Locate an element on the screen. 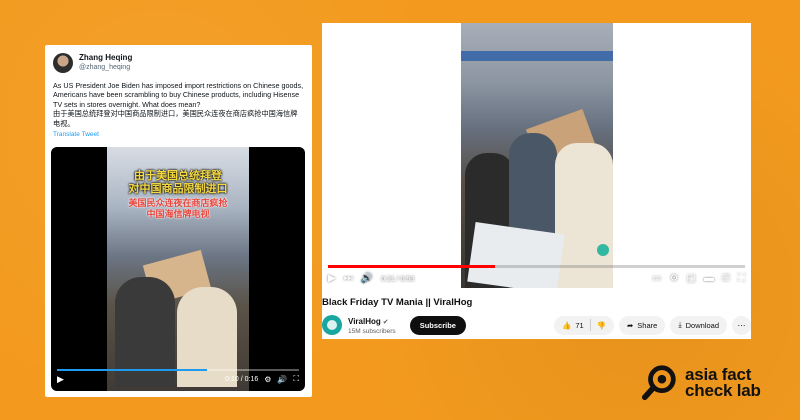 This screenshot has width=800, height=420. tweet-header: Zhang Heqing @zhang_heqing is located at coordinates (179, 63).